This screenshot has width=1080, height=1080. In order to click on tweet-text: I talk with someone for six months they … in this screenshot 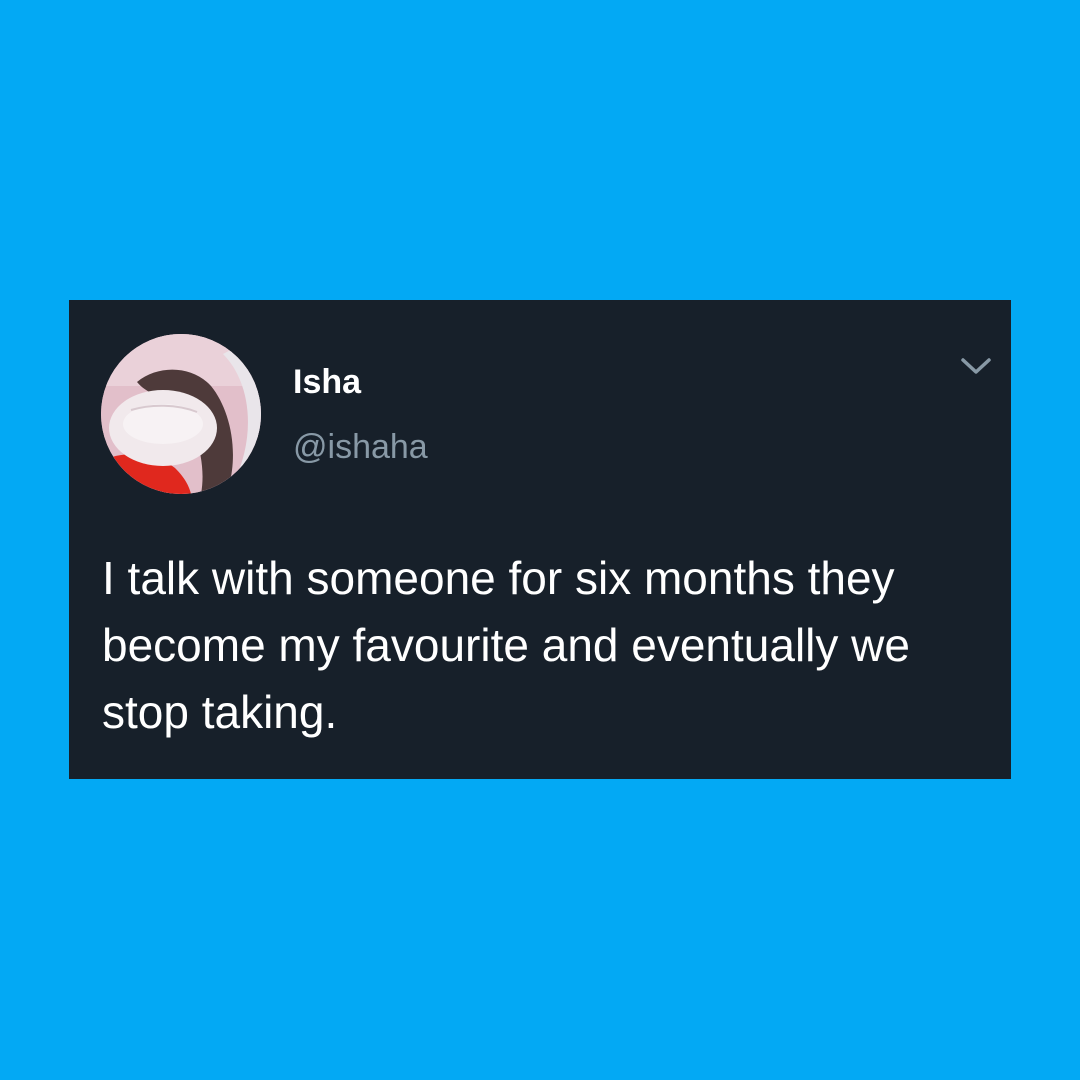, I will do `click(506, 645)`.